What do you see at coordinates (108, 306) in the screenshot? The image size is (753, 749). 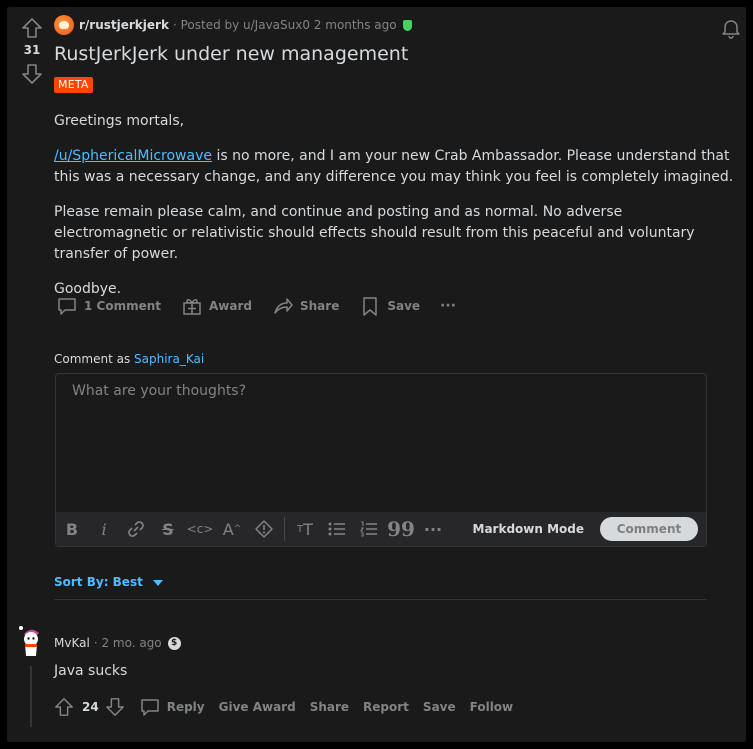 I see `comments-button: 1 Comment` at bounding box center [108, 306].